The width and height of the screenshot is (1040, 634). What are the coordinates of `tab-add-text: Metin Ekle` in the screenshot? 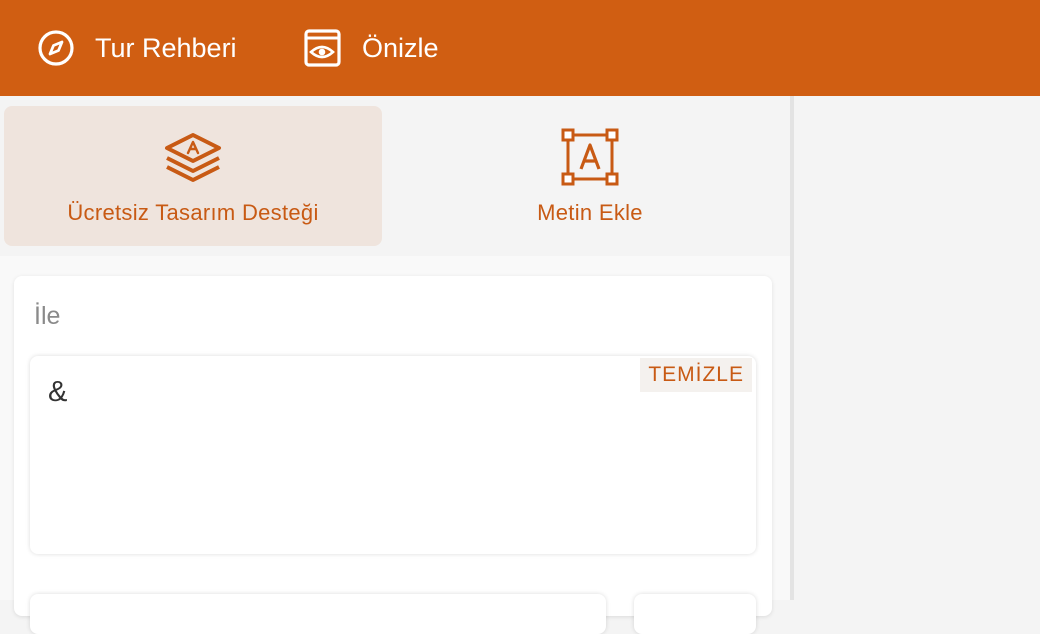 It's located at (590, 176).